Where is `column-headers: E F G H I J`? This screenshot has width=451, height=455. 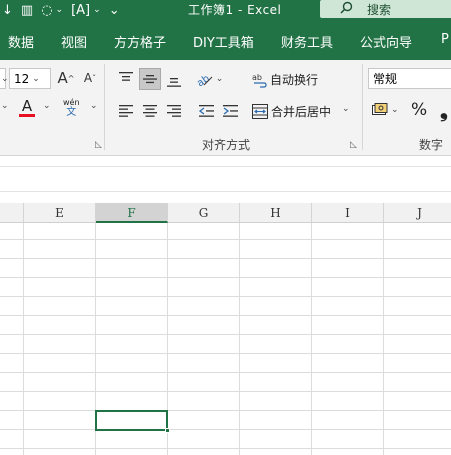
column-headers: E F G H I J is located at coordinates (225, 213).